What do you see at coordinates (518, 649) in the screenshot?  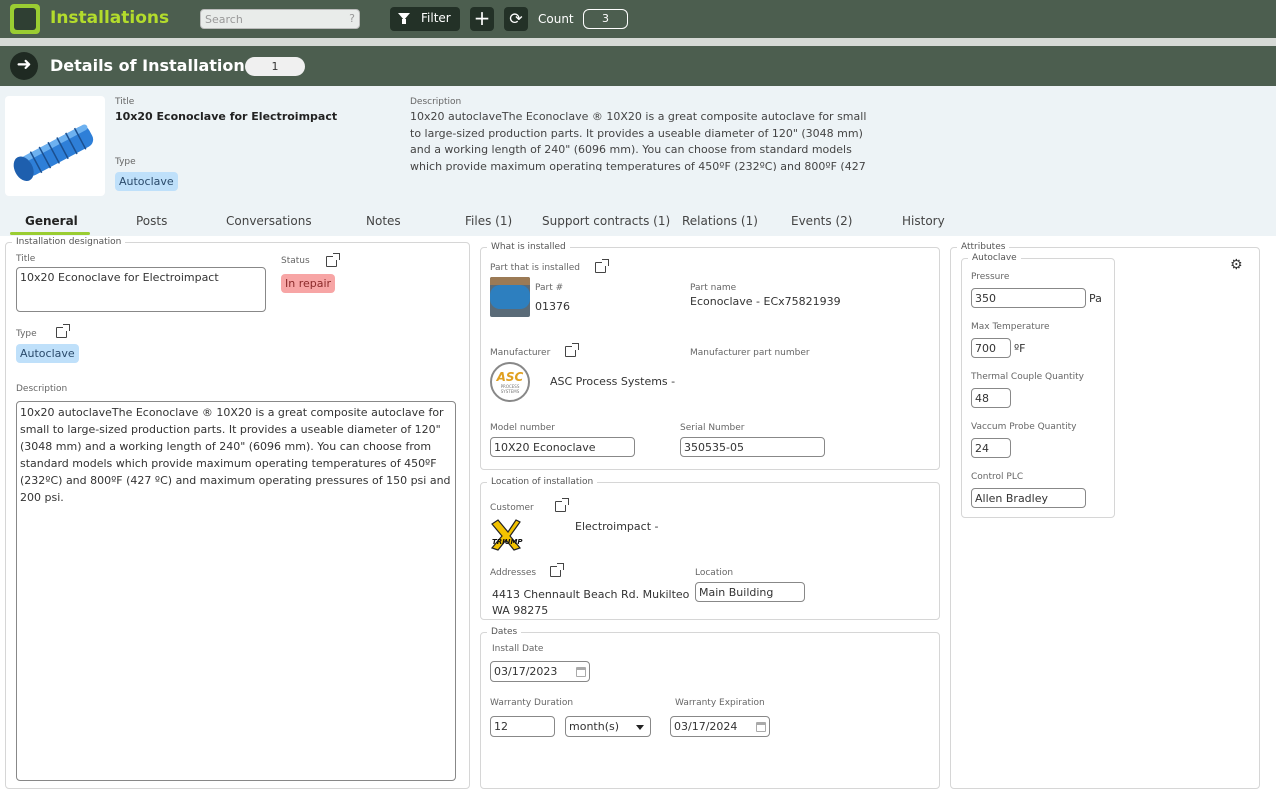 I see `install-date-label: Install Date` at bounding box center [518, 649].